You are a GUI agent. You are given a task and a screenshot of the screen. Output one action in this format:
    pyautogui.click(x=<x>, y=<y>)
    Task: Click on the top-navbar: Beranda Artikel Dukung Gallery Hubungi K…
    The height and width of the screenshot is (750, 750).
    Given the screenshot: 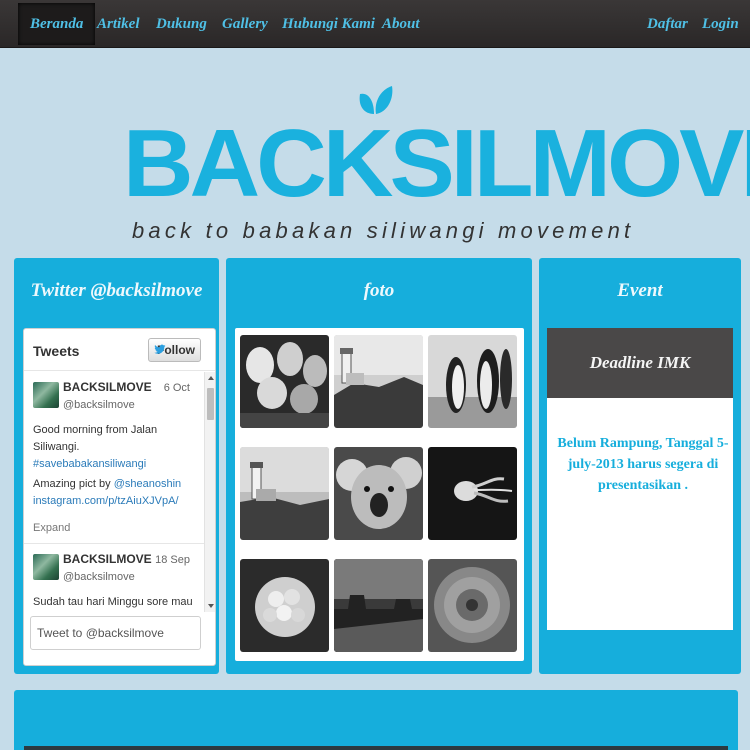 What is the action you would take?
    pyautogui.click(x=375, y=24)
    